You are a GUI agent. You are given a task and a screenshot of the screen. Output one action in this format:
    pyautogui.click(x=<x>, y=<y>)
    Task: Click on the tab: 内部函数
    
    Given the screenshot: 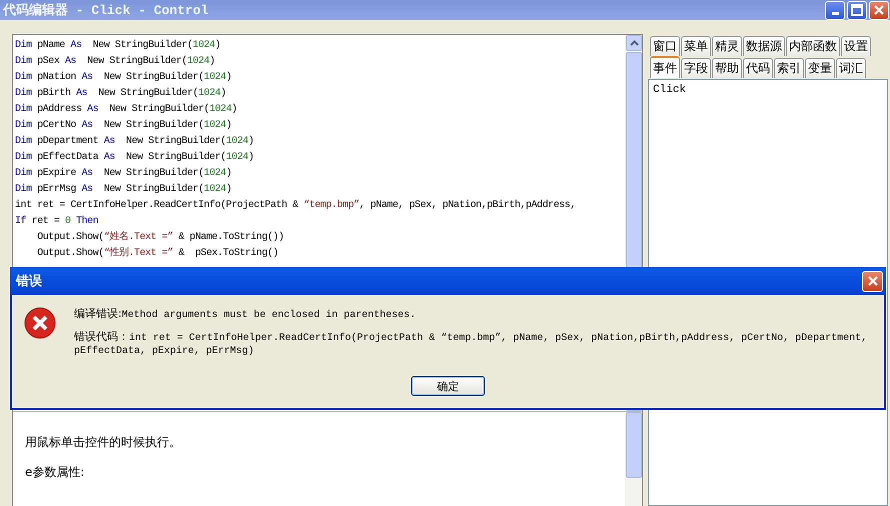 What is the action you would take?
    pyautogui.click(x=813, y=46)
    